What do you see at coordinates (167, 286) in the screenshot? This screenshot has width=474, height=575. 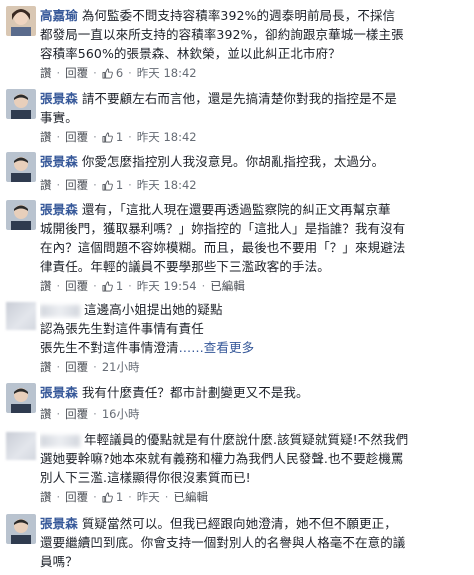 I see `timestamp: 昨天 19:54` at bounding box center [167, 286].